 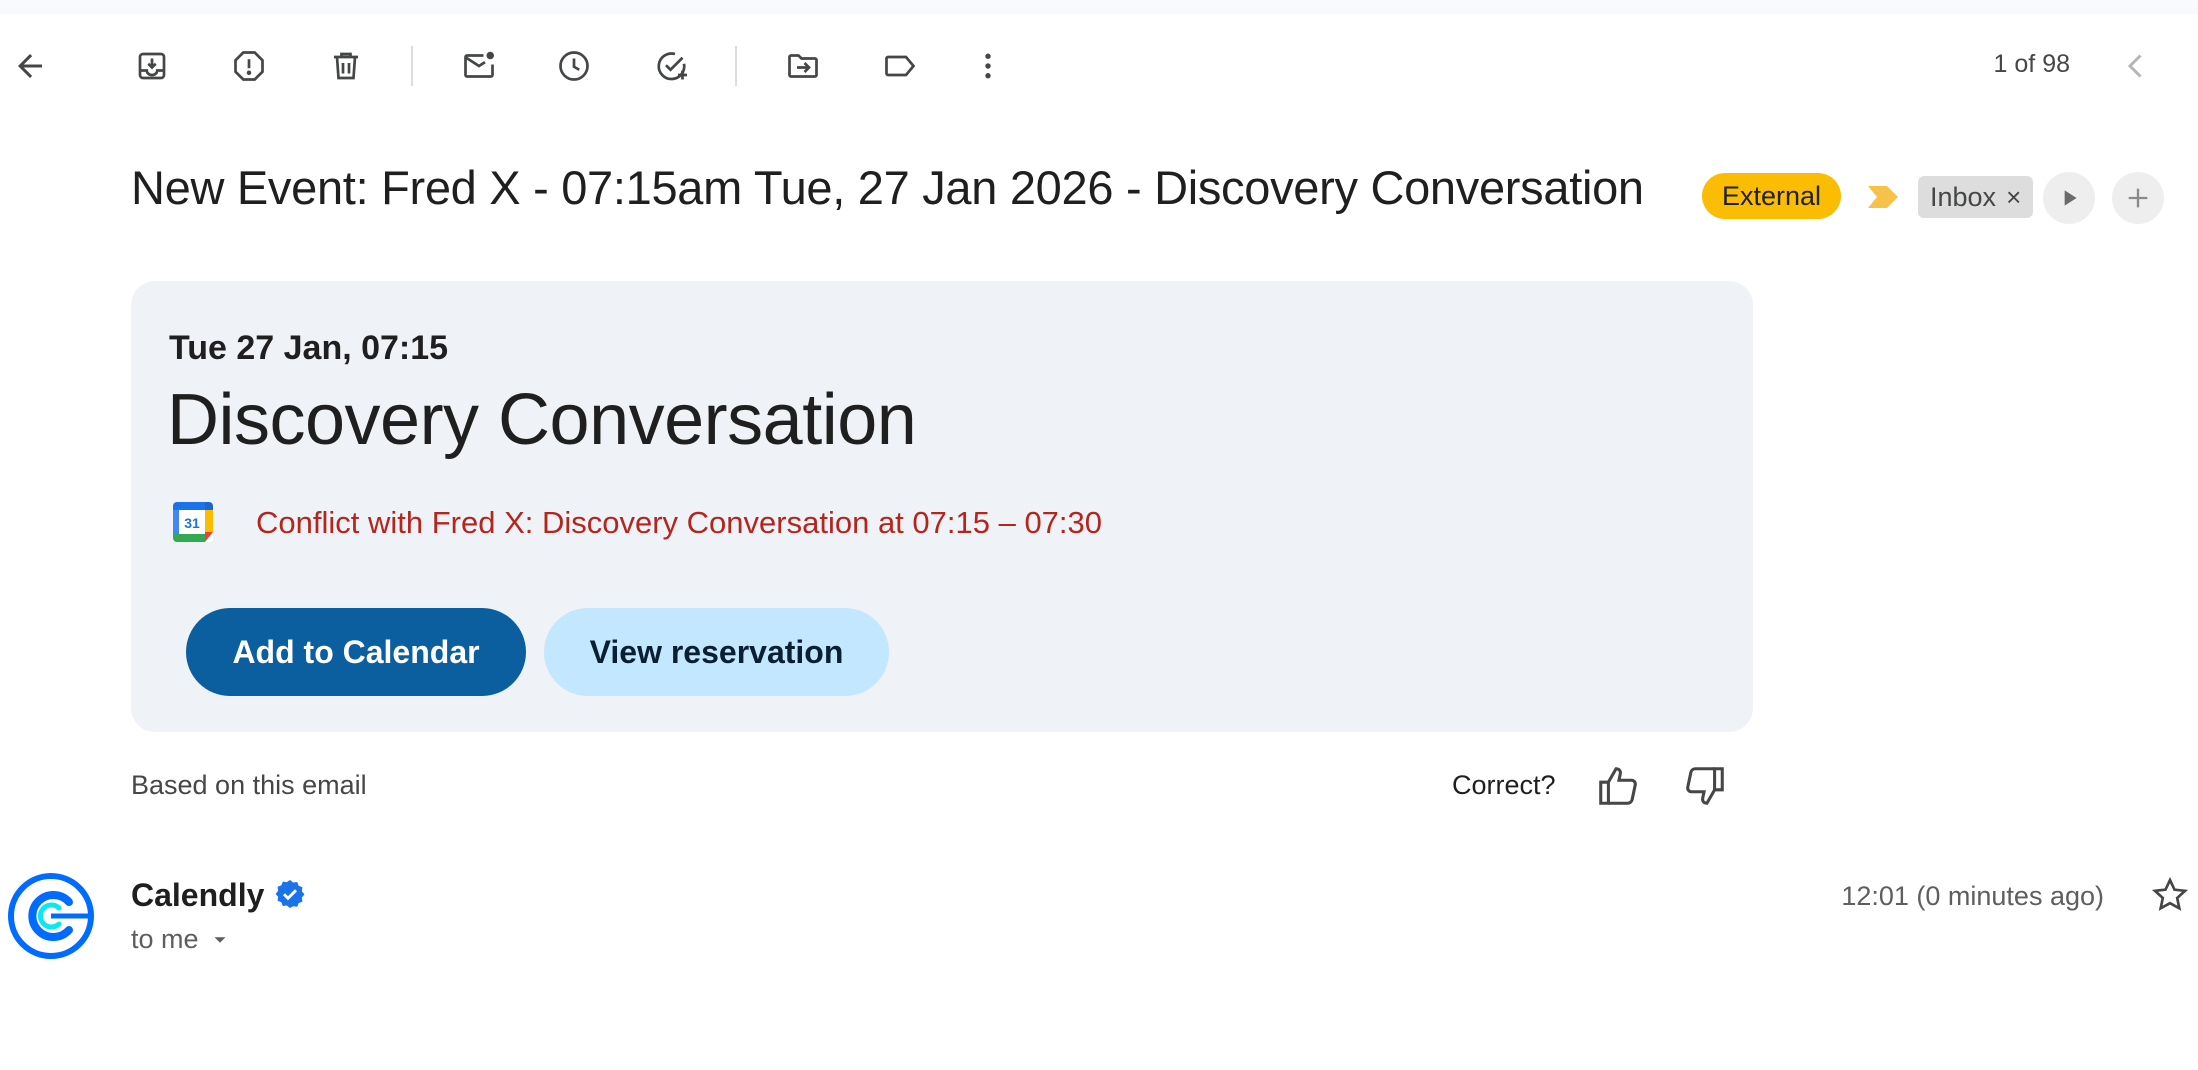 I want to click on google-calendar-icon: 31, so click(x=193, y=522).